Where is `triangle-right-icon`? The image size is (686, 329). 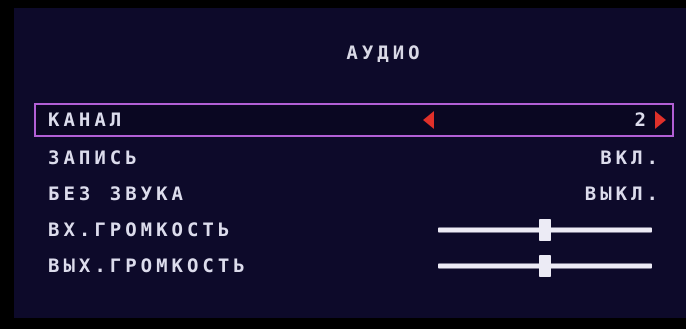
triangle-right-icon is located at coordinates (660, 120).